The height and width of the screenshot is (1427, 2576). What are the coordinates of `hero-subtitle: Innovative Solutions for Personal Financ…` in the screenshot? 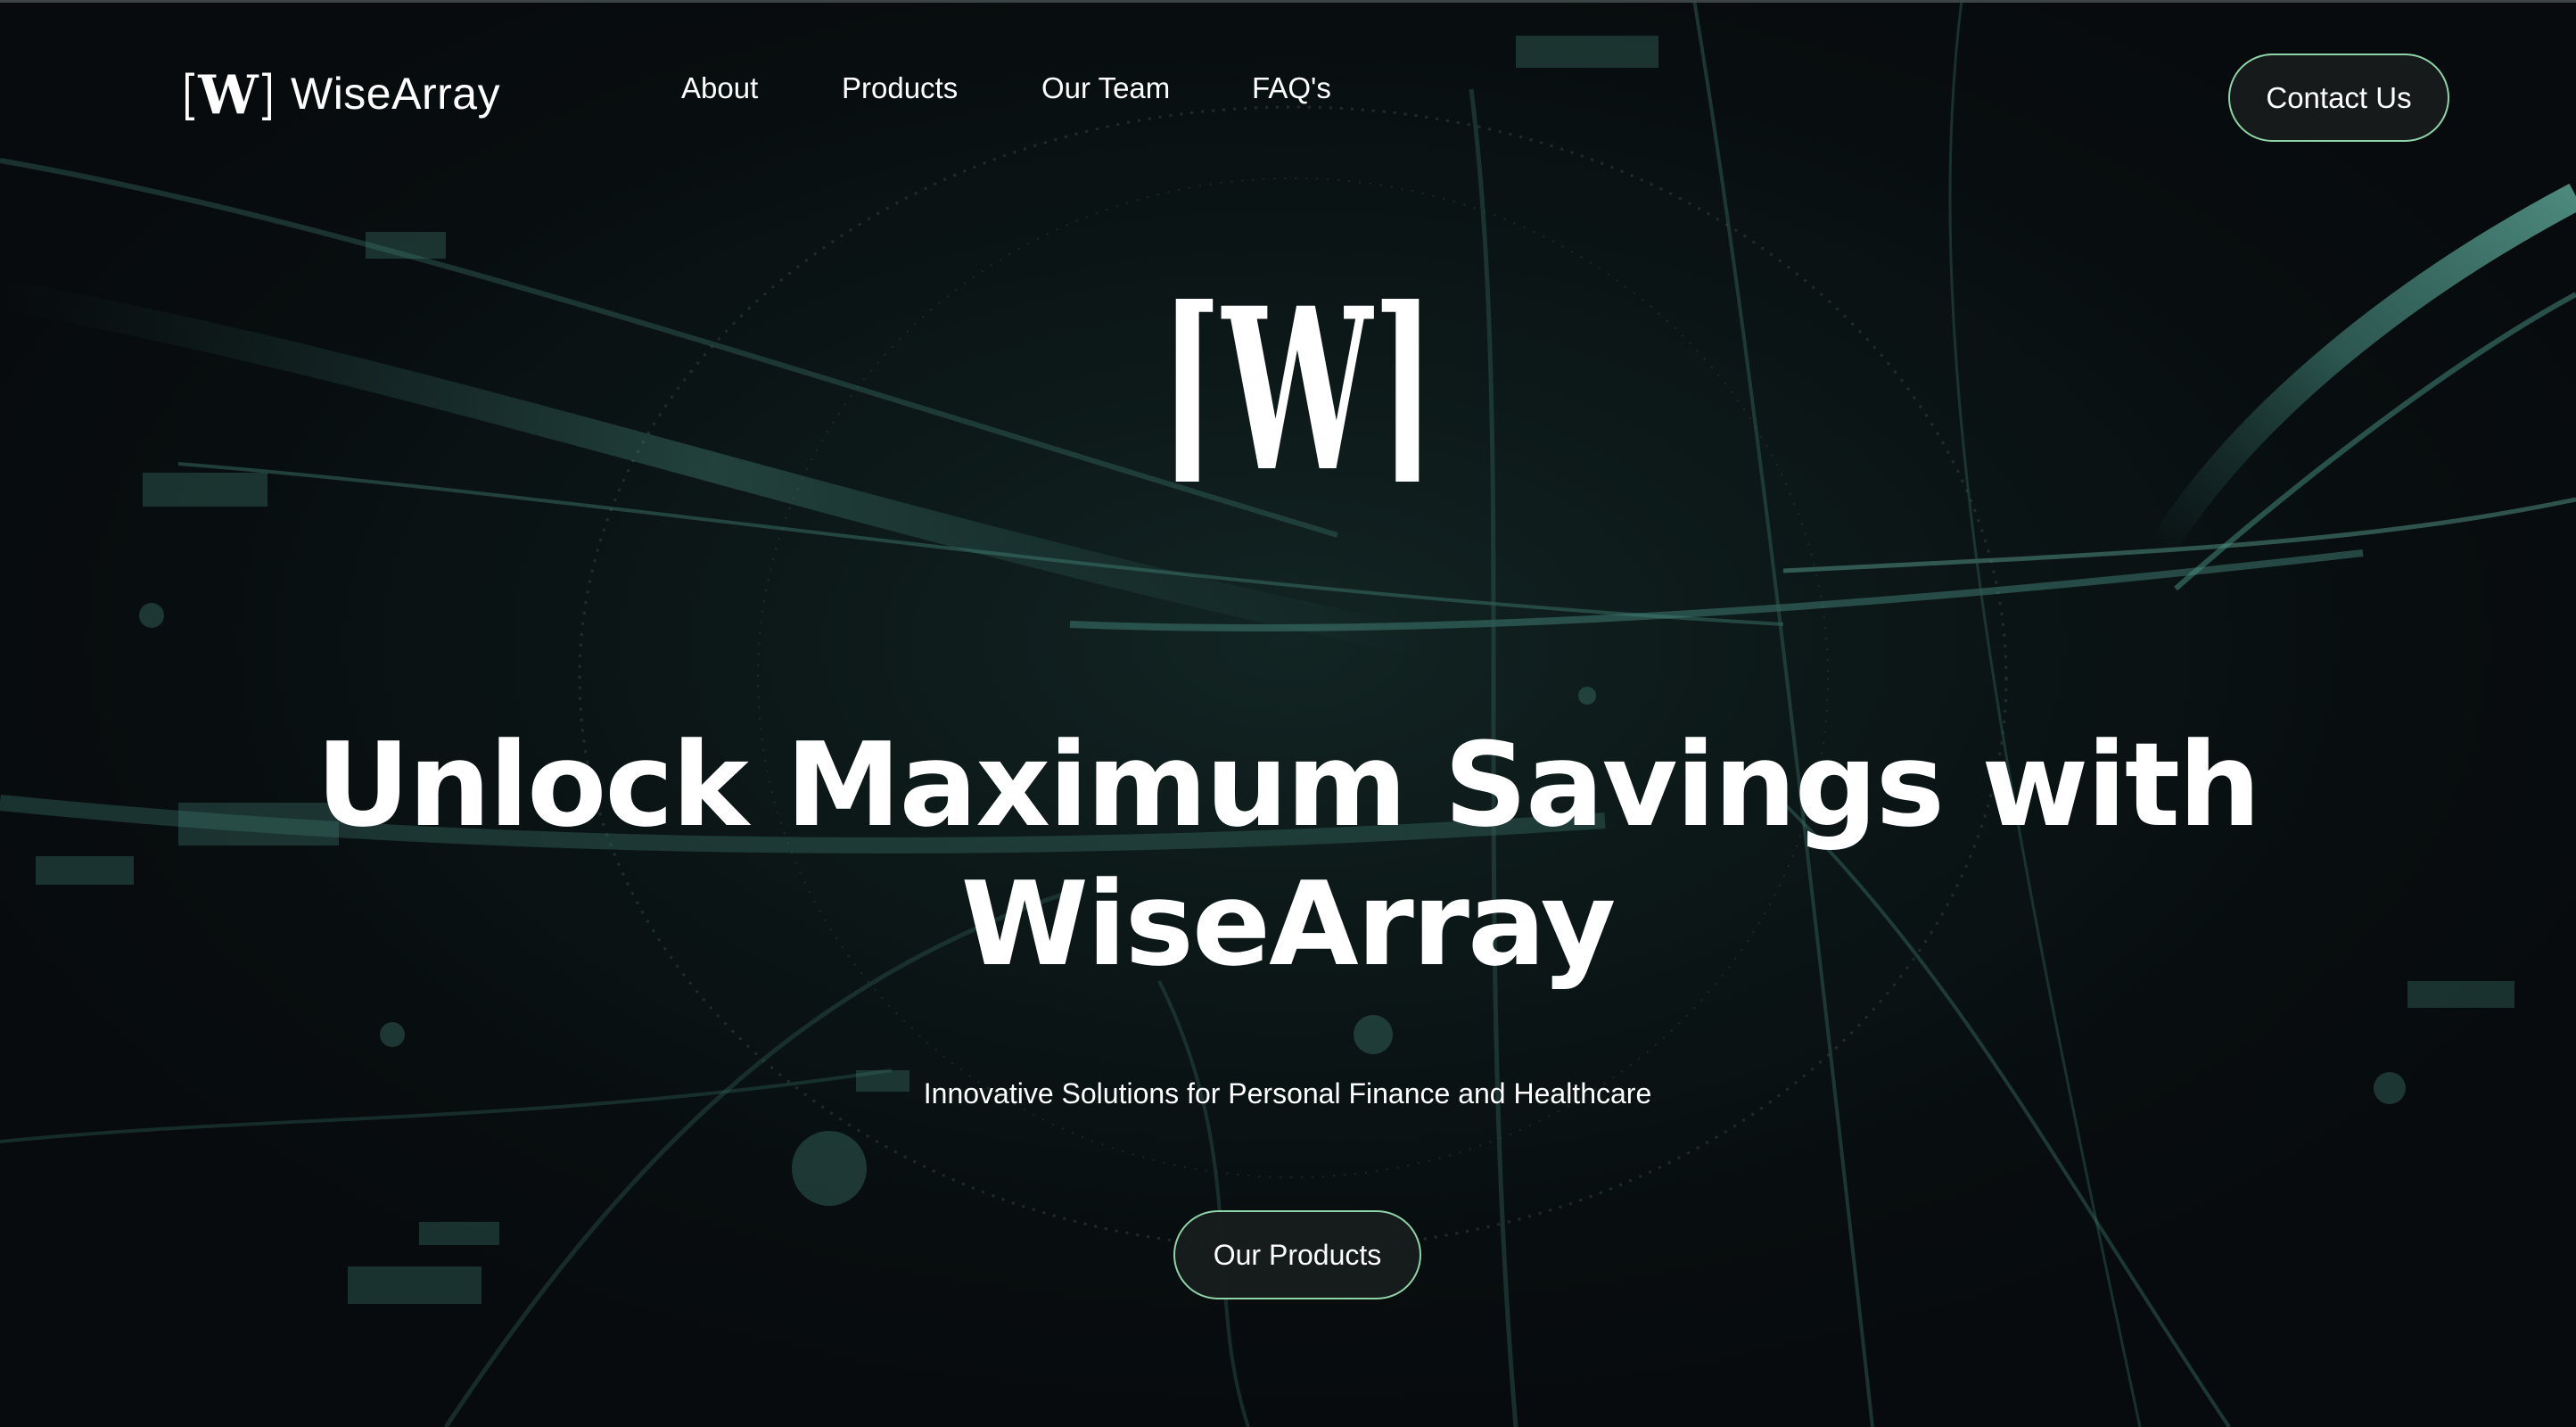 It's located at (1287, 1093).